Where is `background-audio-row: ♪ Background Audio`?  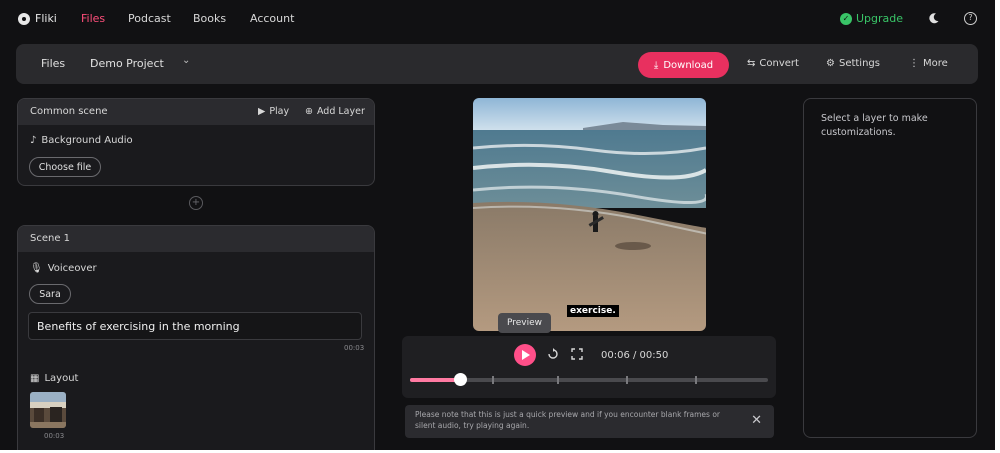
background-audio-row: ♪ Background Audio is located at coordinates (81, 140).